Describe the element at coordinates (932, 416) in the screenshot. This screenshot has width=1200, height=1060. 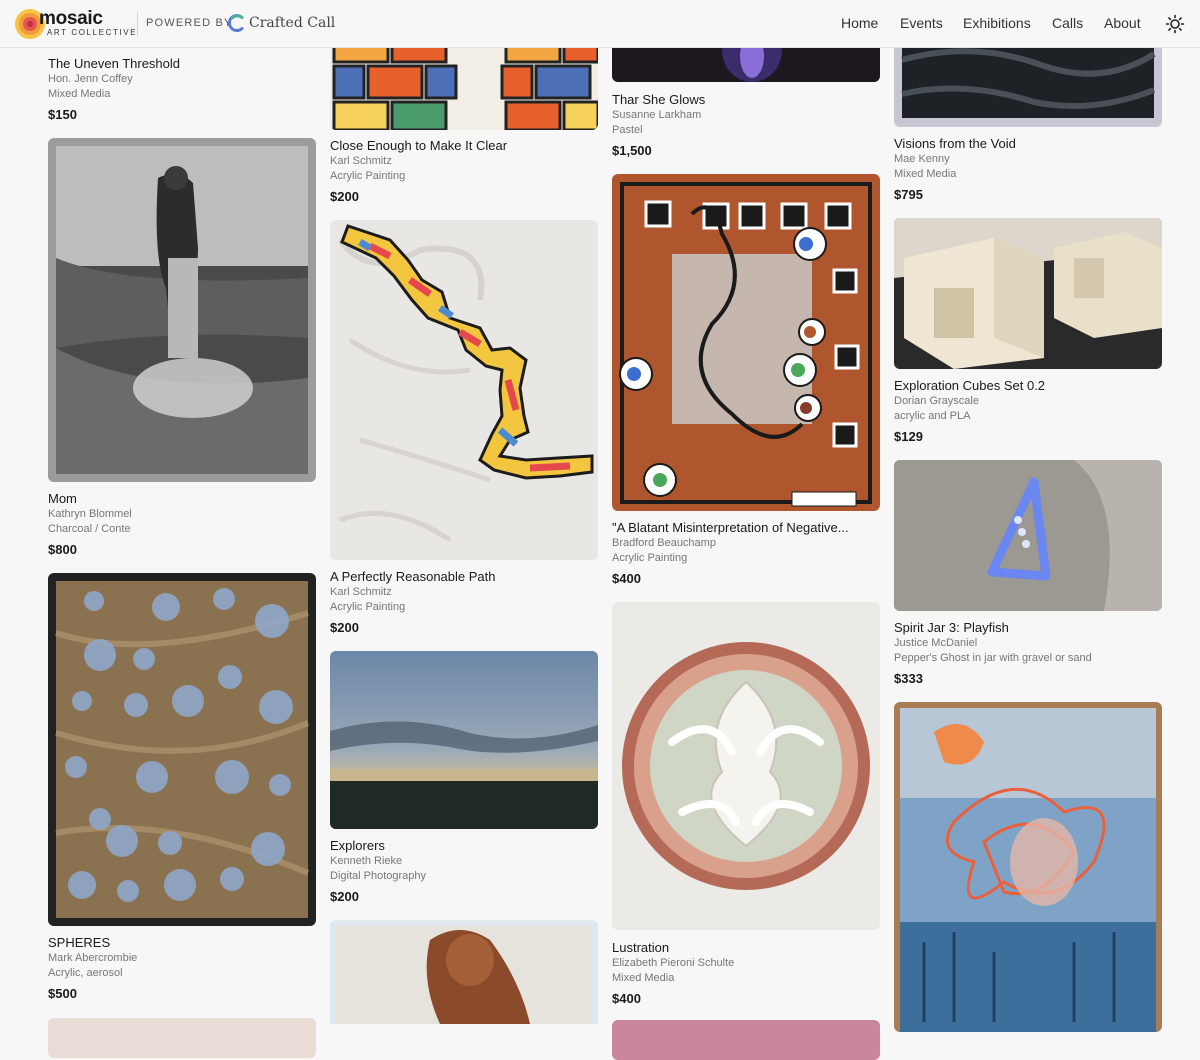
I see `artwork-medium: acrylic and PLA` at that location.